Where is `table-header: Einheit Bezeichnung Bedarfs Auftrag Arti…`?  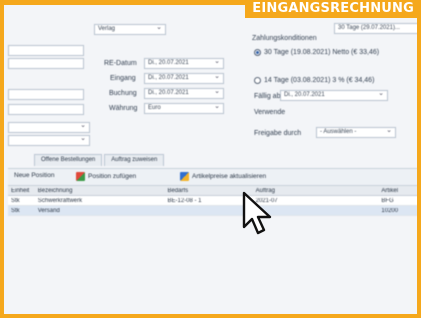 table-header: Einheit Bezeichnung Bedarfs Auftrag Arti… is located at coordinates (212, 191).